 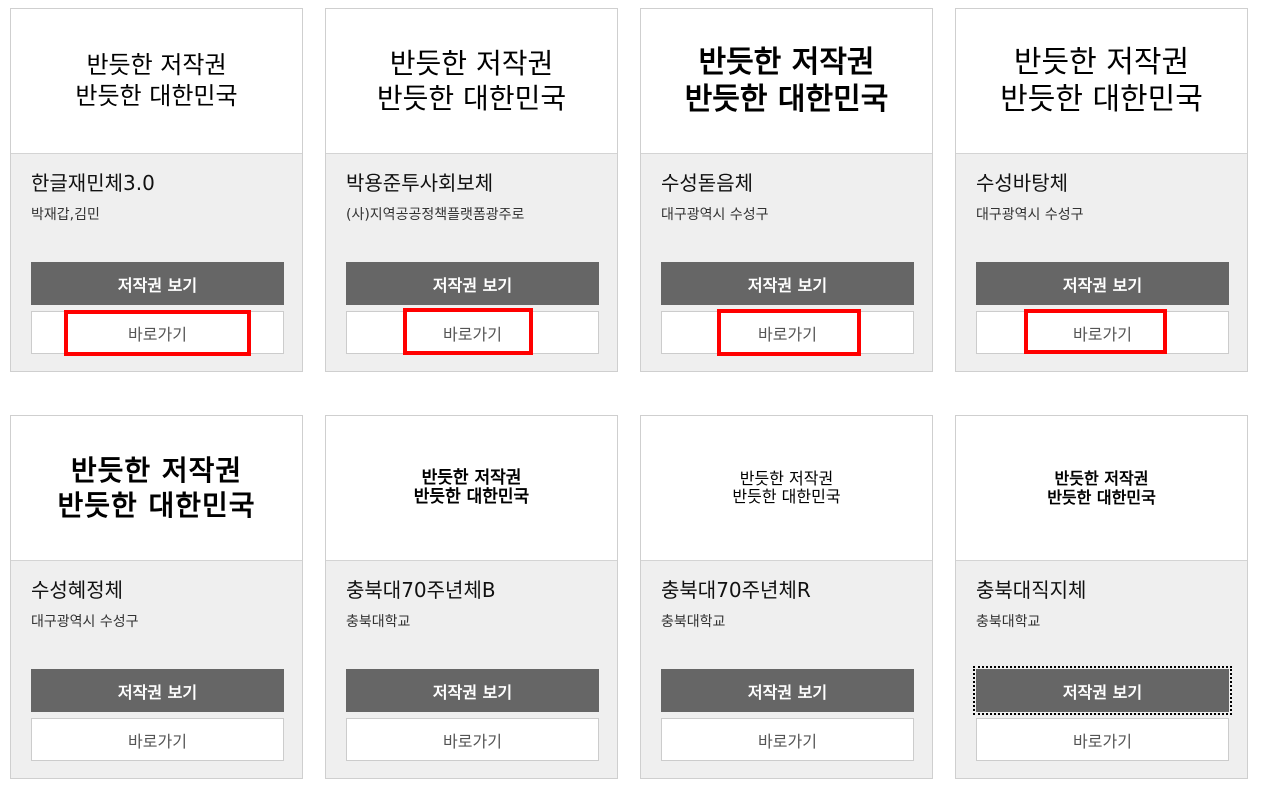 I want to click on font-name: 충북대70주년체B, so click(x=421, y=590).